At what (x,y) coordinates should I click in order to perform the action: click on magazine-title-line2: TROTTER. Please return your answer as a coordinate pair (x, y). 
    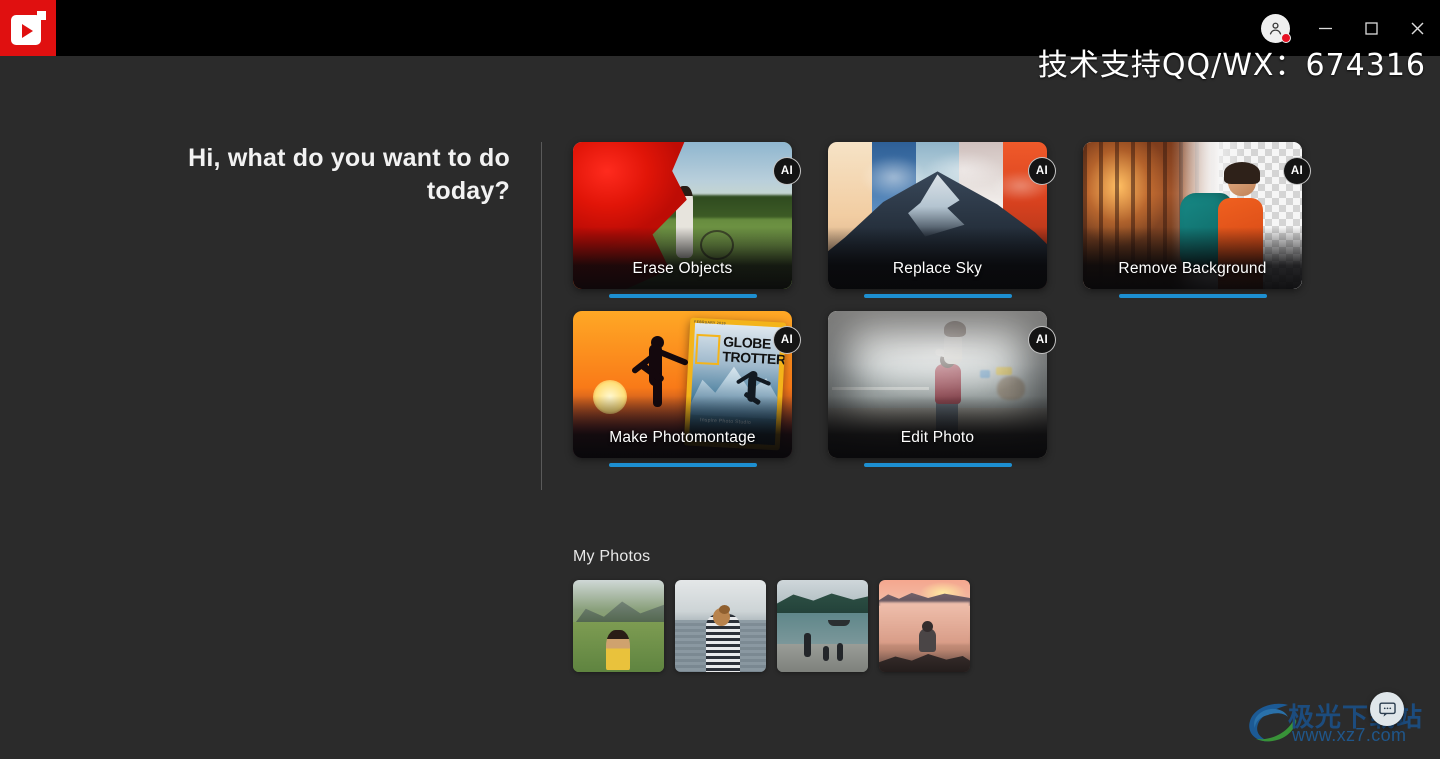
    Looking at the image, I should click on (754, 358).